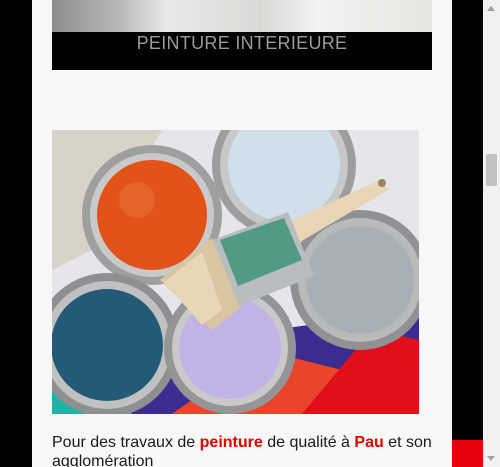  I want to click on card-caption: PEINTURE INTERIEURE, so click(242, 43).